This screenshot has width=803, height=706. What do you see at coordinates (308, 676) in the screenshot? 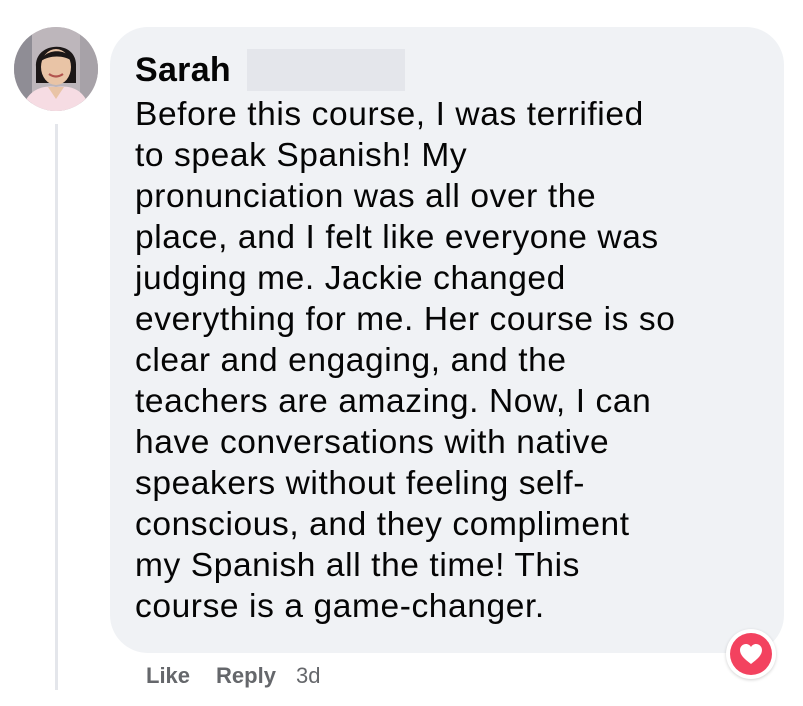
I see `timestamp: 3d` at bounding box center [308, 676].